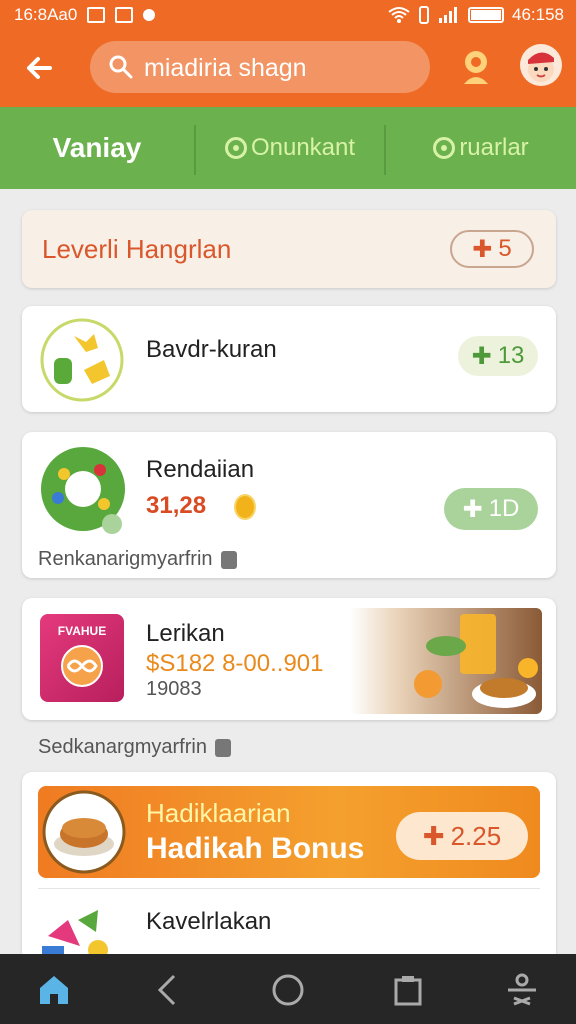 This screenshot has width=576, height=1024. I want to click on home-circle-icon, so click(288, 990).